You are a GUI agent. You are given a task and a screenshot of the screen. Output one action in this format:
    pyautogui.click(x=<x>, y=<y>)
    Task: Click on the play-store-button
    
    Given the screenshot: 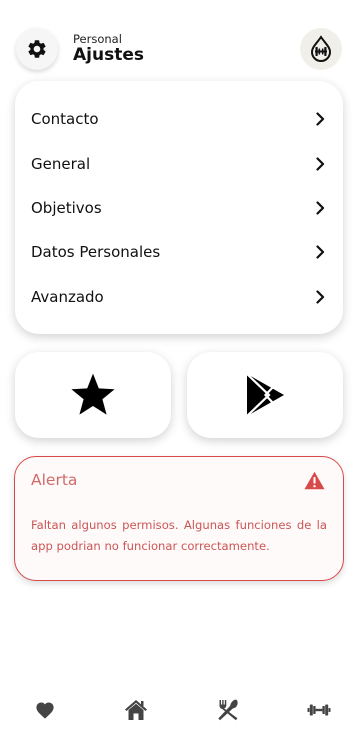 What is the action you would take?
    pyautogui.click(x=265, y=395)
    